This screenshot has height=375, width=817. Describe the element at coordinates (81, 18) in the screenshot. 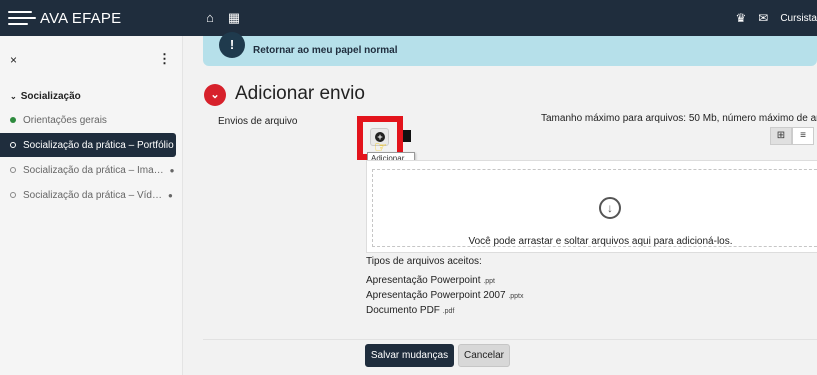

I see `logo-text: AVA EFAPE` at that location.